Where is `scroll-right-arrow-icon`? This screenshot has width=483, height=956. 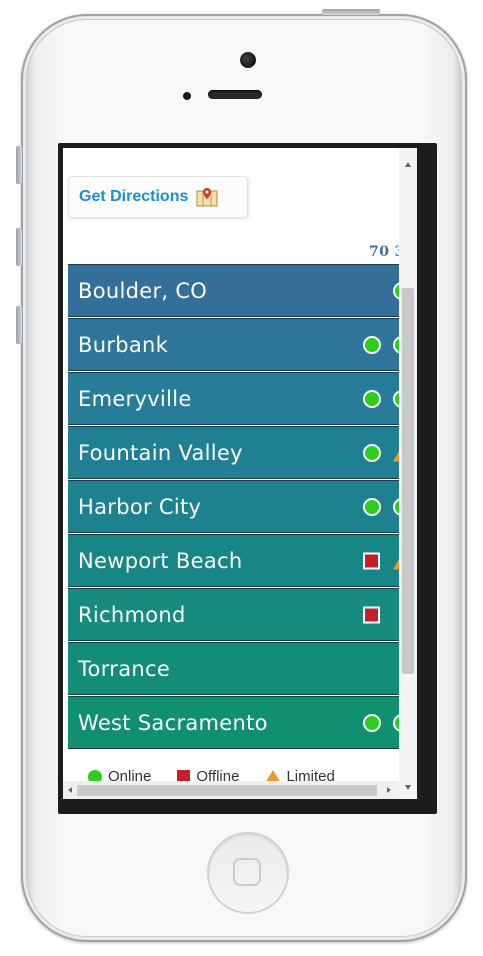 scroll-right-arrow-icon is located at coordinates (389, 790).